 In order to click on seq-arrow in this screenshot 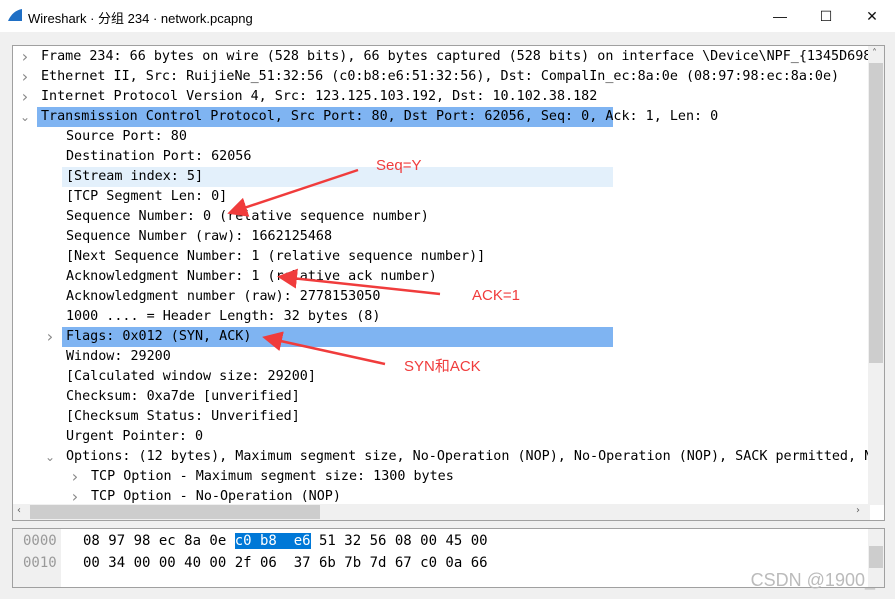, I will do `click(293, 192)`.